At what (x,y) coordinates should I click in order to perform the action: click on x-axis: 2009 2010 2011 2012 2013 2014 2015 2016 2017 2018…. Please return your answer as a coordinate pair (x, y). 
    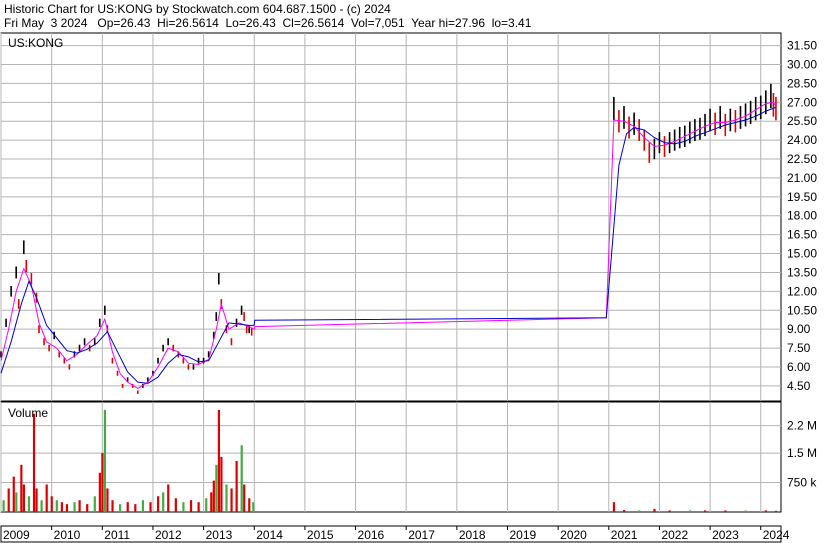
    Looking at the image, I should click on (395, 534).